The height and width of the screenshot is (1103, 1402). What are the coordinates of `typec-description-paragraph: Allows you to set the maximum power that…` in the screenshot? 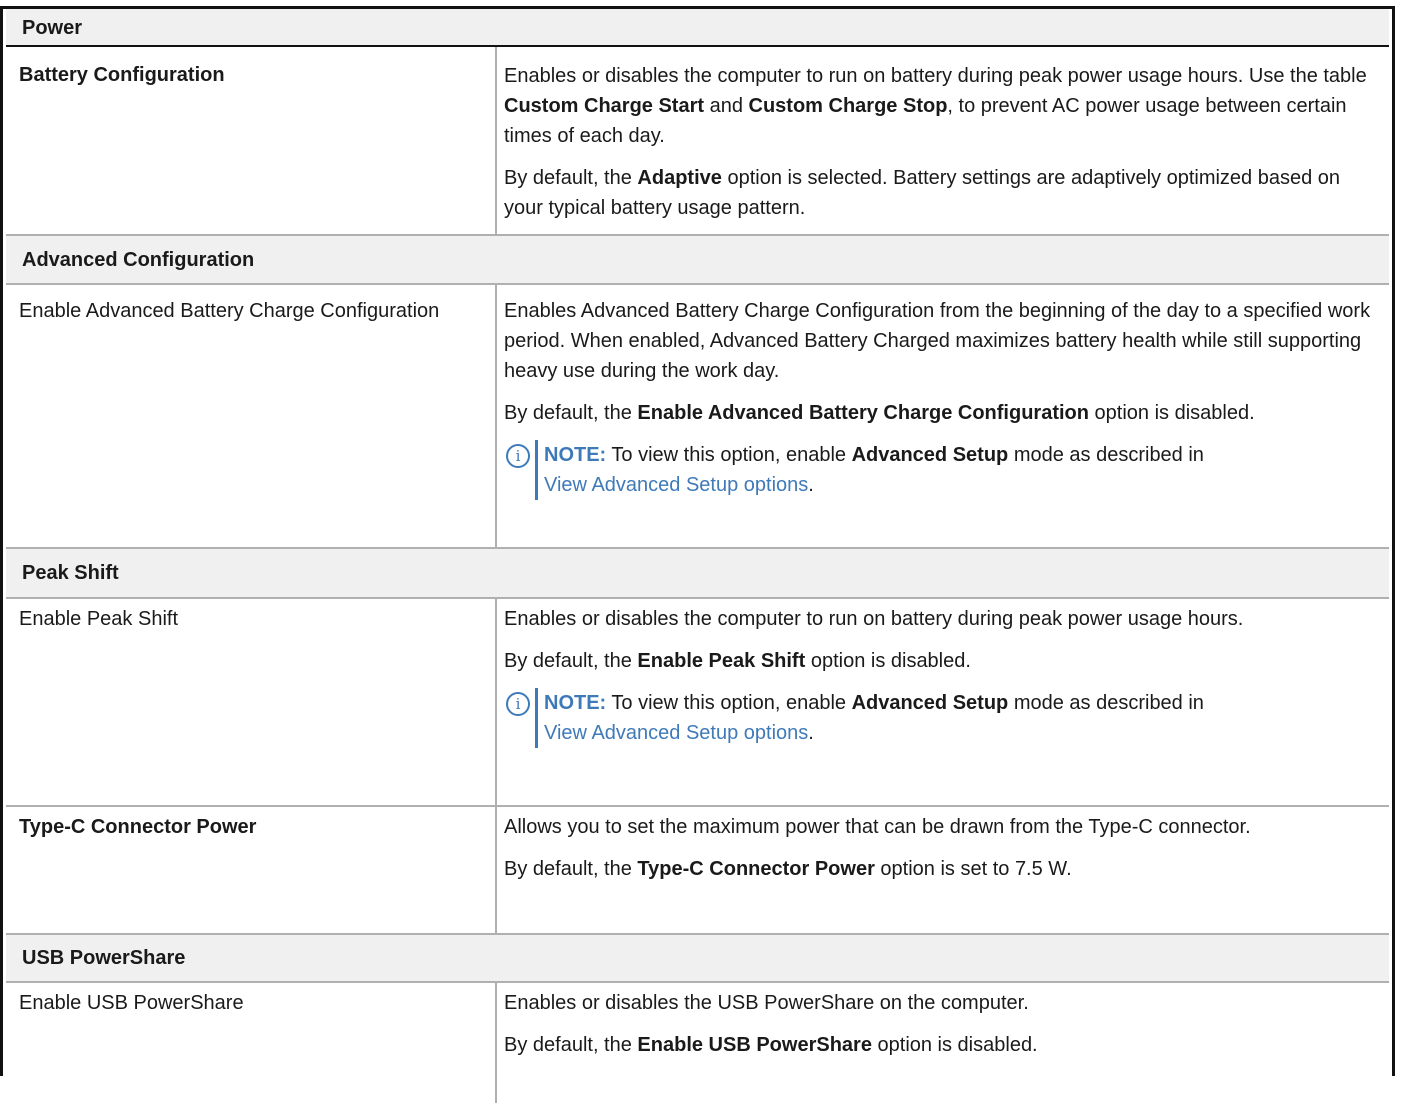 It's located at (877, 827).